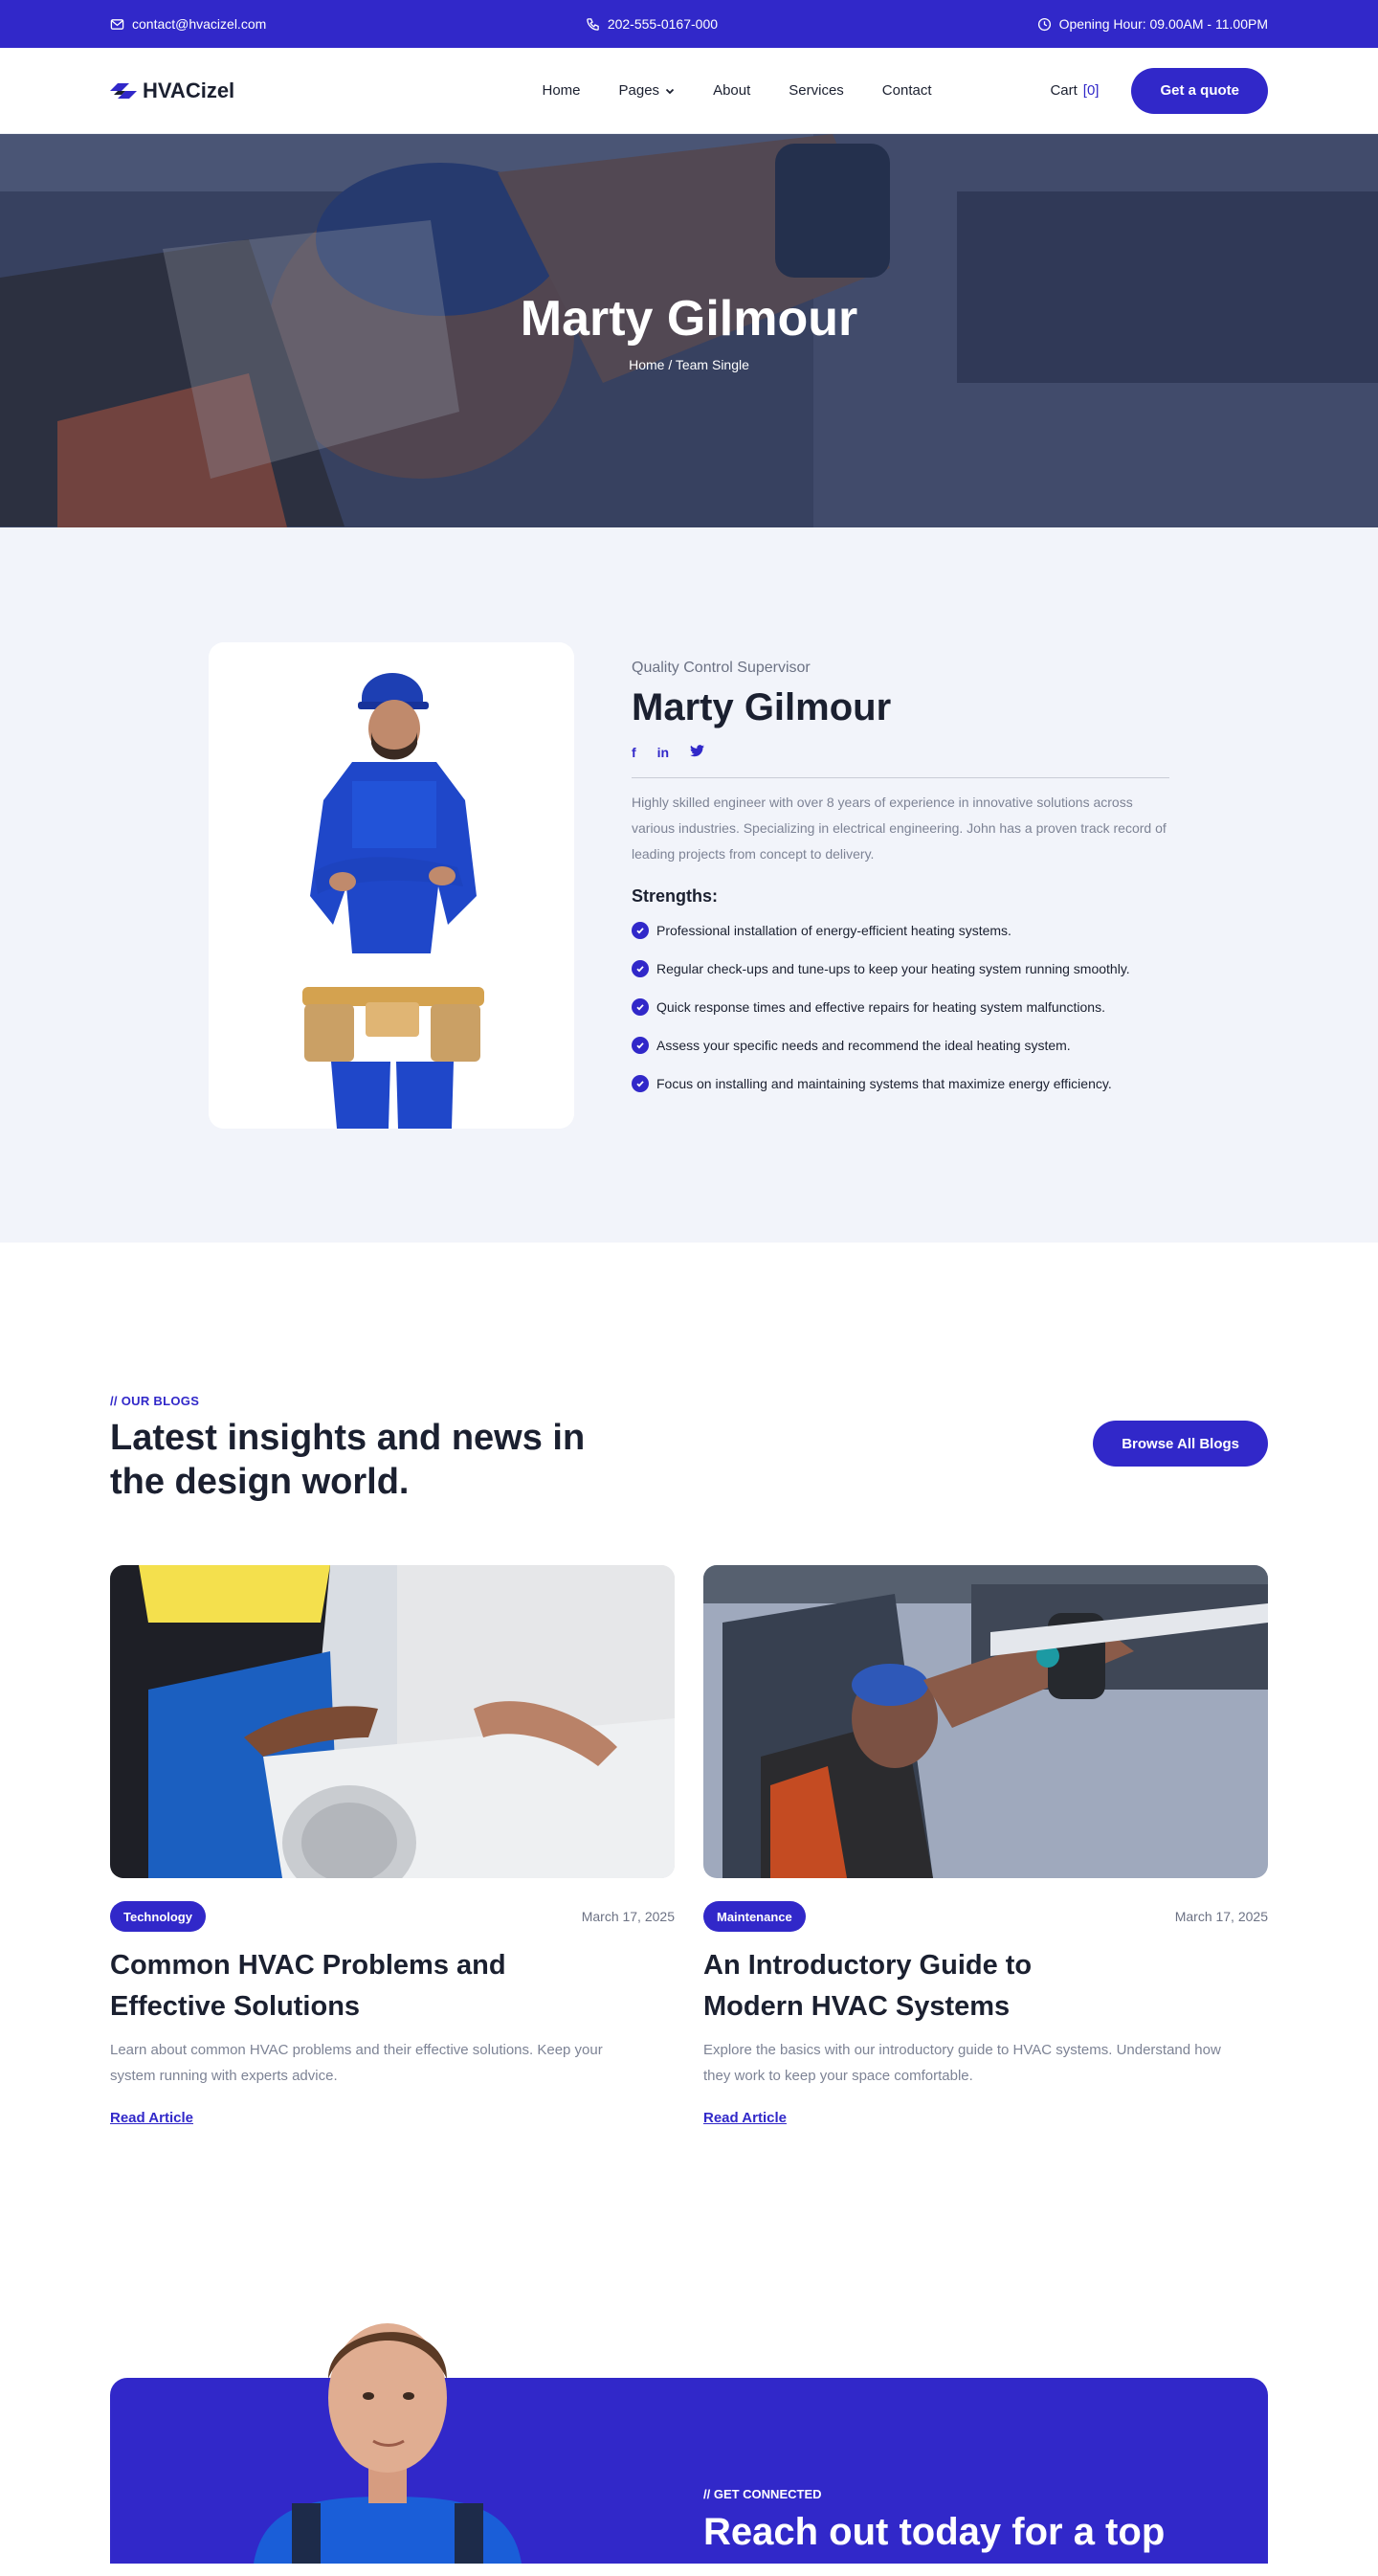 The height and width of the screenshot is (2576, 1378). Describe the element at coordinates (388, 2444) in the screenshot. I see `cta-person-image` at that location.